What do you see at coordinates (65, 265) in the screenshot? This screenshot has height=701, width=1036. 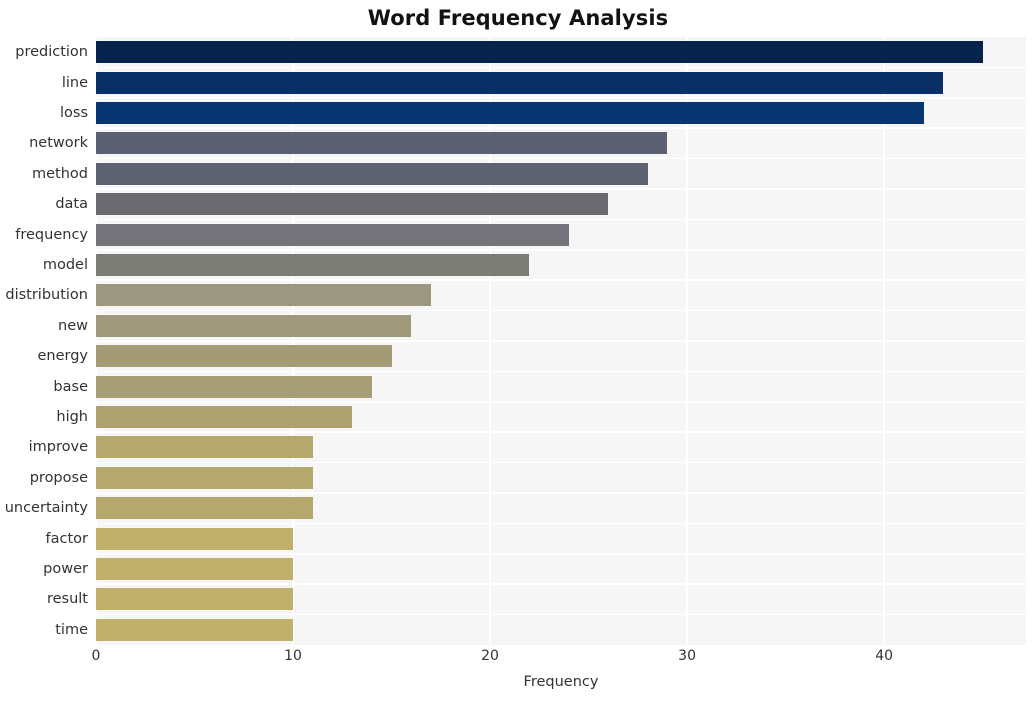 I see `y-axis-tick-label: model` at bounding box center [65, 265].